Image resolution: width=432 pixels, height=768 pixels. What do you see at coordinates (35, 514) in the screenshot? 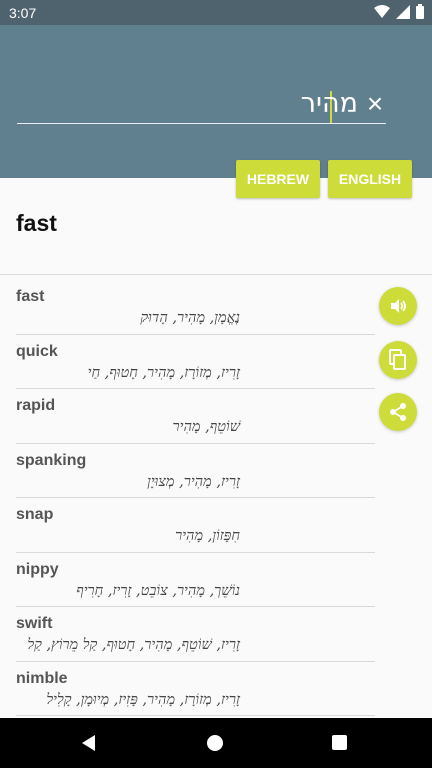
I see `result-word: snap` at bounding box center [35, 514].